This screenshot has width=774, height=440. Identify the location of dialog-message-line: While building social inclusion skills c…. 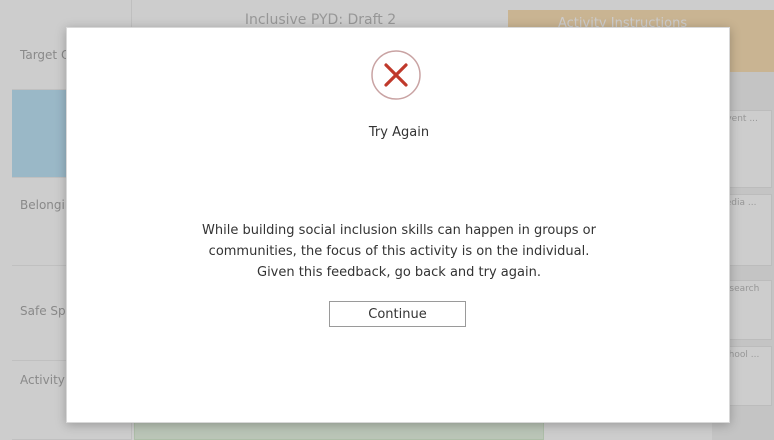
(399, 230).